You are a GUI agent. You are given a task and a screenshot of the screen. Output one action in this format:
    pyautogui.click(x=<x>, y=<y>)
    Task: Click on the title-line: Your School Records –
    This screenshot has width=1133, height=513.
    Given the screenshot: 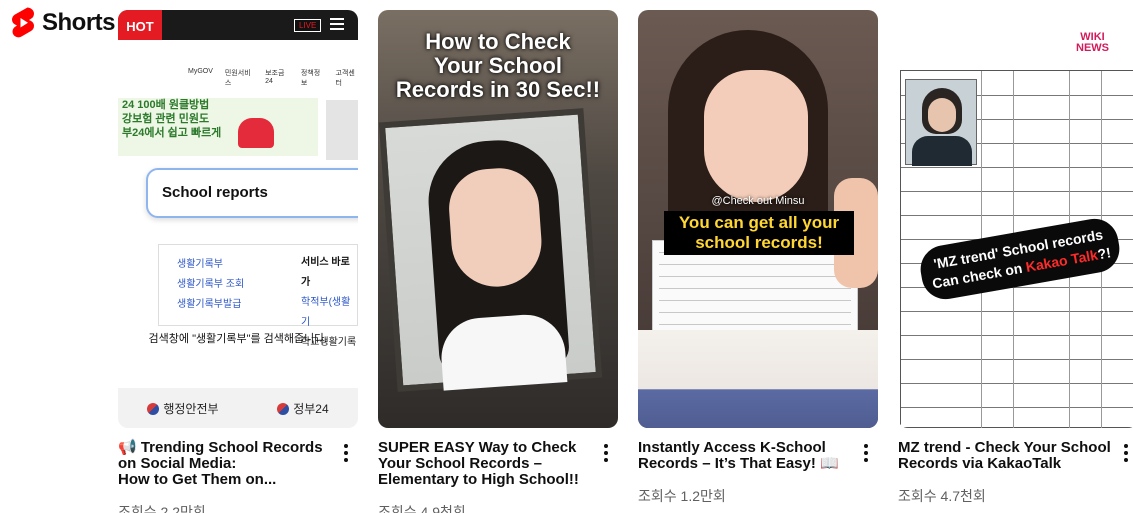 What is the action you would take?
    pyautogui.click(x=460, y=463)
    